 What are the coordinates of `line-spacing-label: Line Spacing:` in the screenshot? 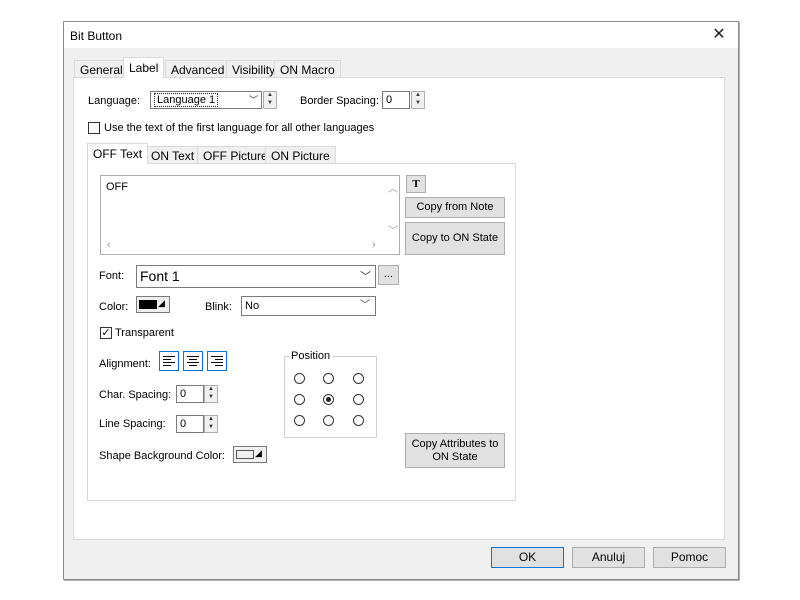 It's located at (132, 424).